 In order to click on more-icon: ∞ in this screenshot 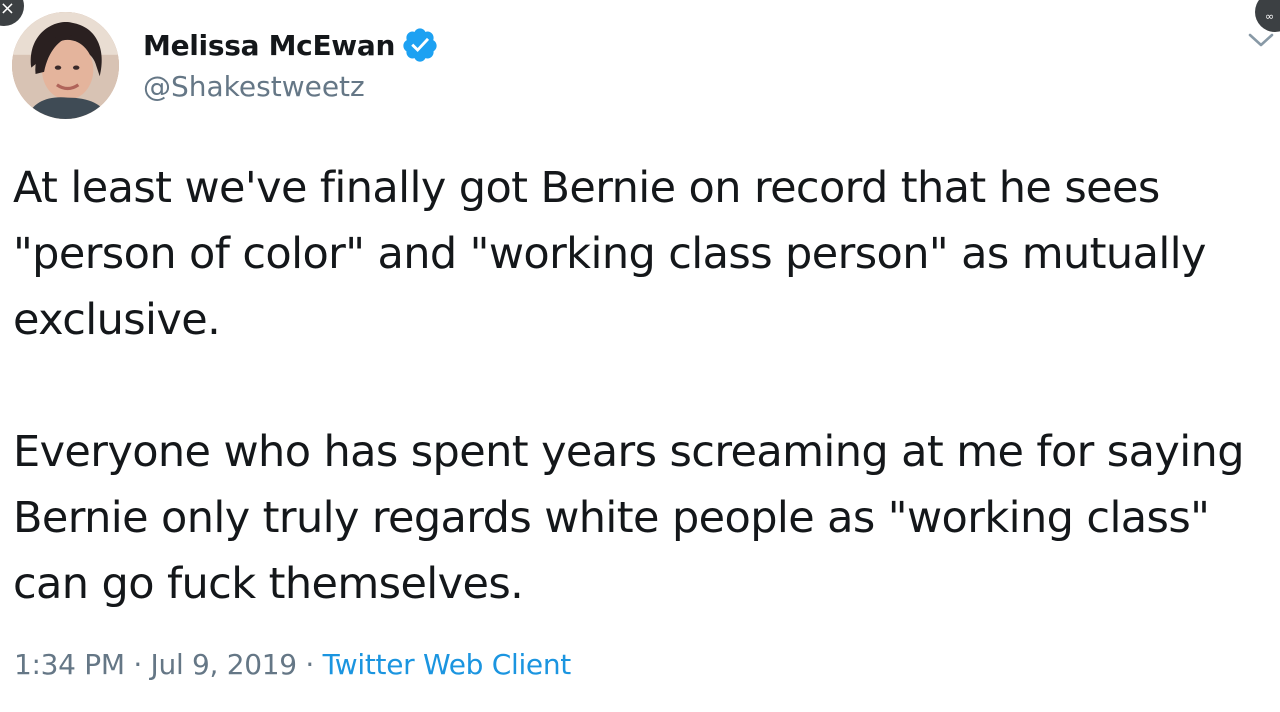, I will do `click(1270, 16)`.